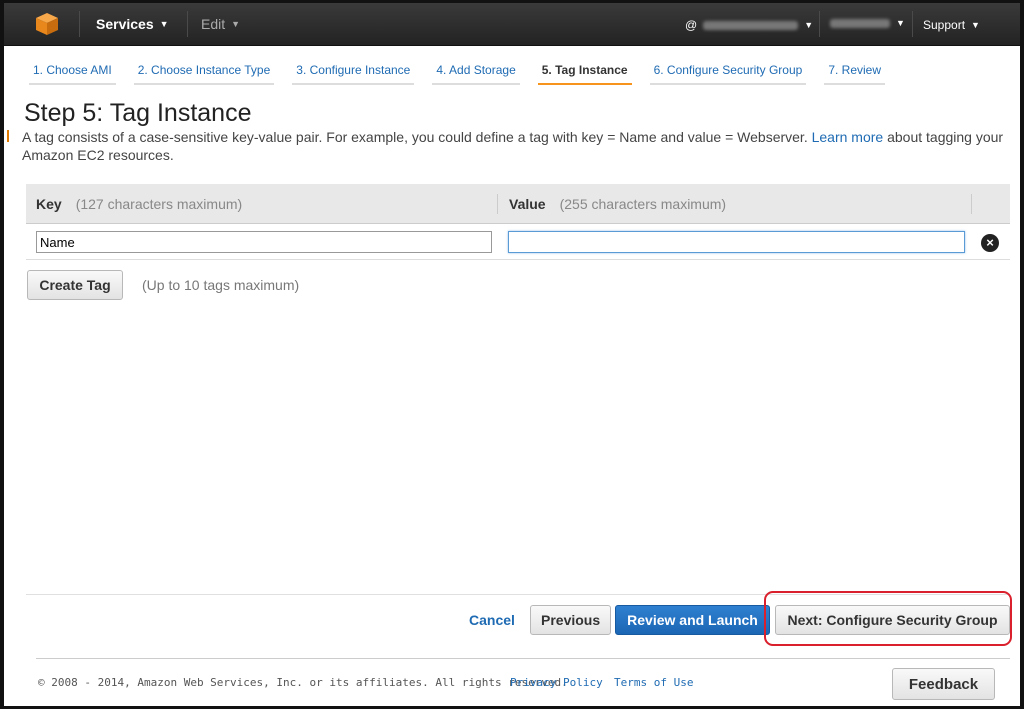  I want to click on create-tag-button: Create Tag, so click(75, 285).